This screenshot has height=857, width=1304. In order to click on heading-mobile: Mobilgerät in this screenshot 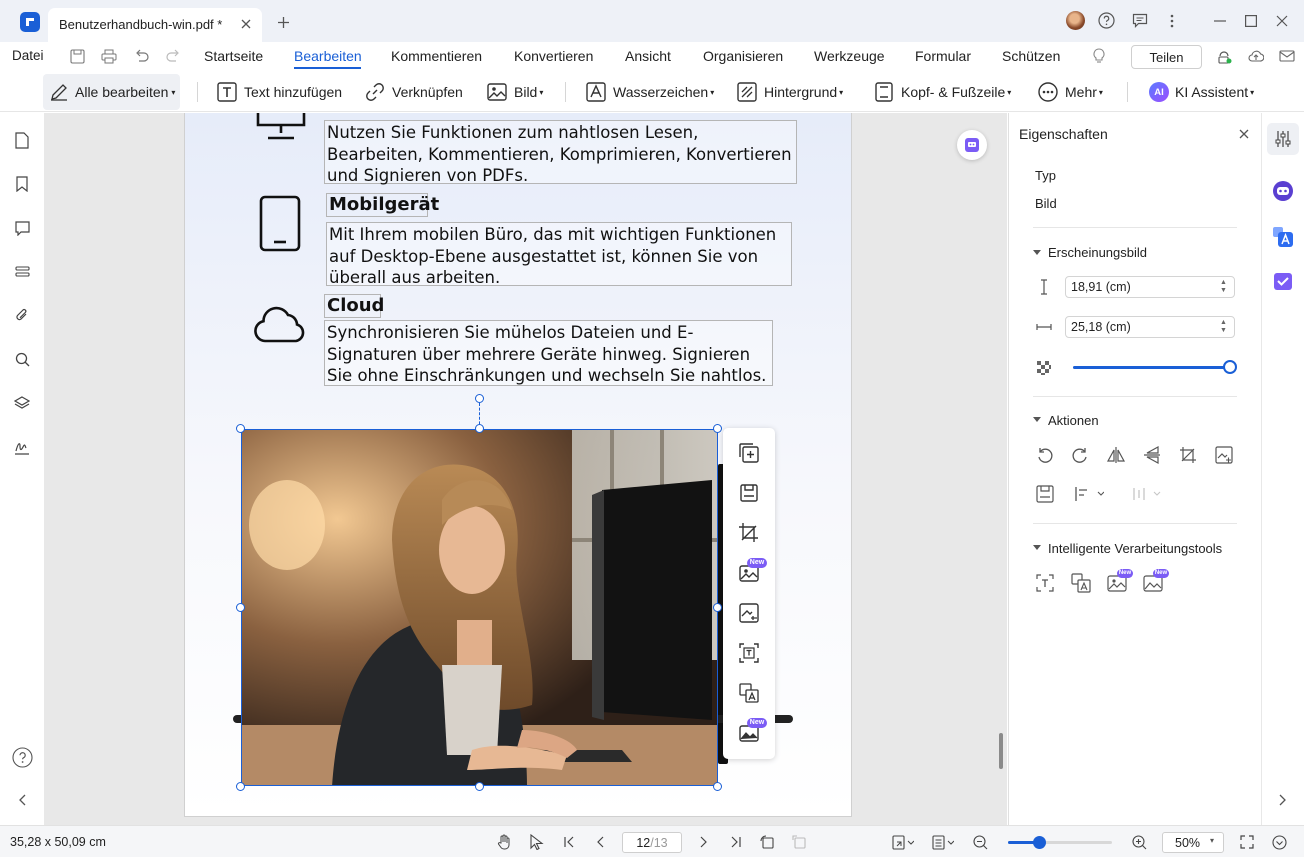, I will do `click(382, 205)`.